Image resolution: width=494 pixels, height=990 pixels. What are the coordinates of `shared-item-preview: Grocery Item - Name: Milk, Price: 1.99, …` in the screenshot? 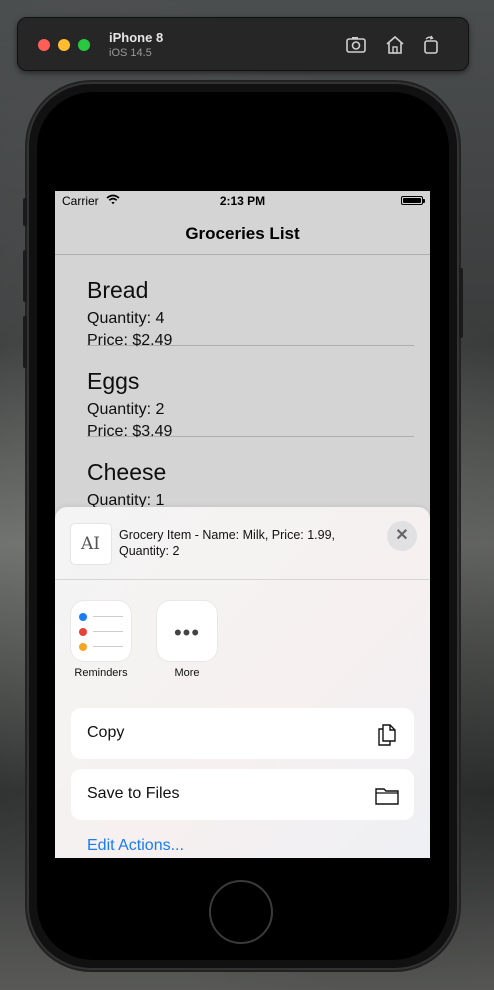 It's located at (227, 543).